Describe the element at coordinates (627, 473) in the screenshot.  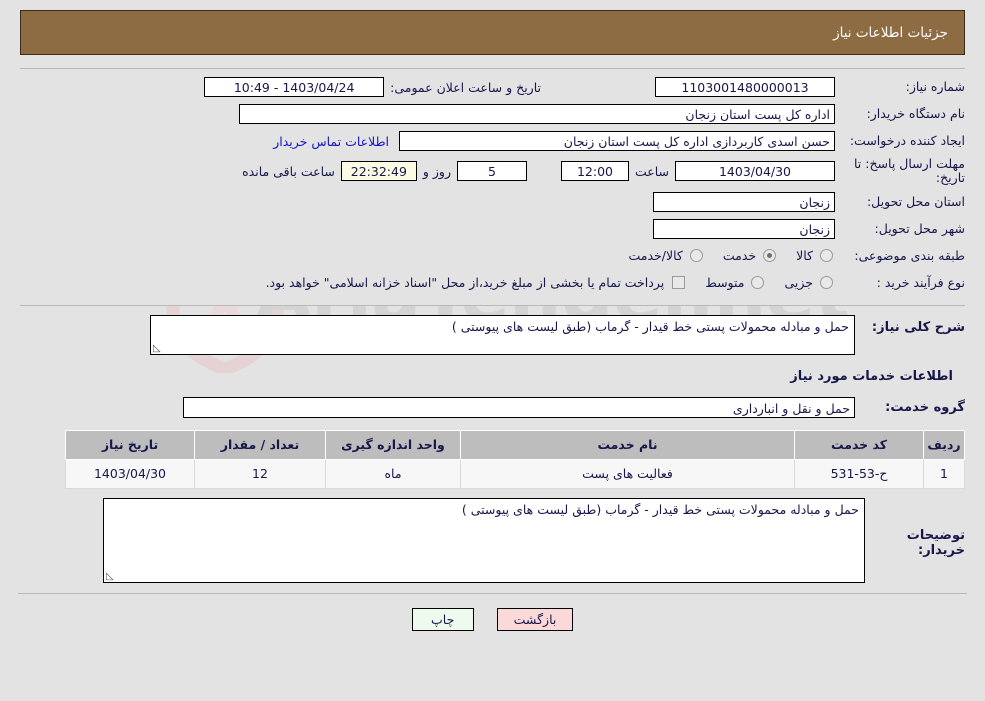
I see `cell-name: فعالیت های پست` at that location.